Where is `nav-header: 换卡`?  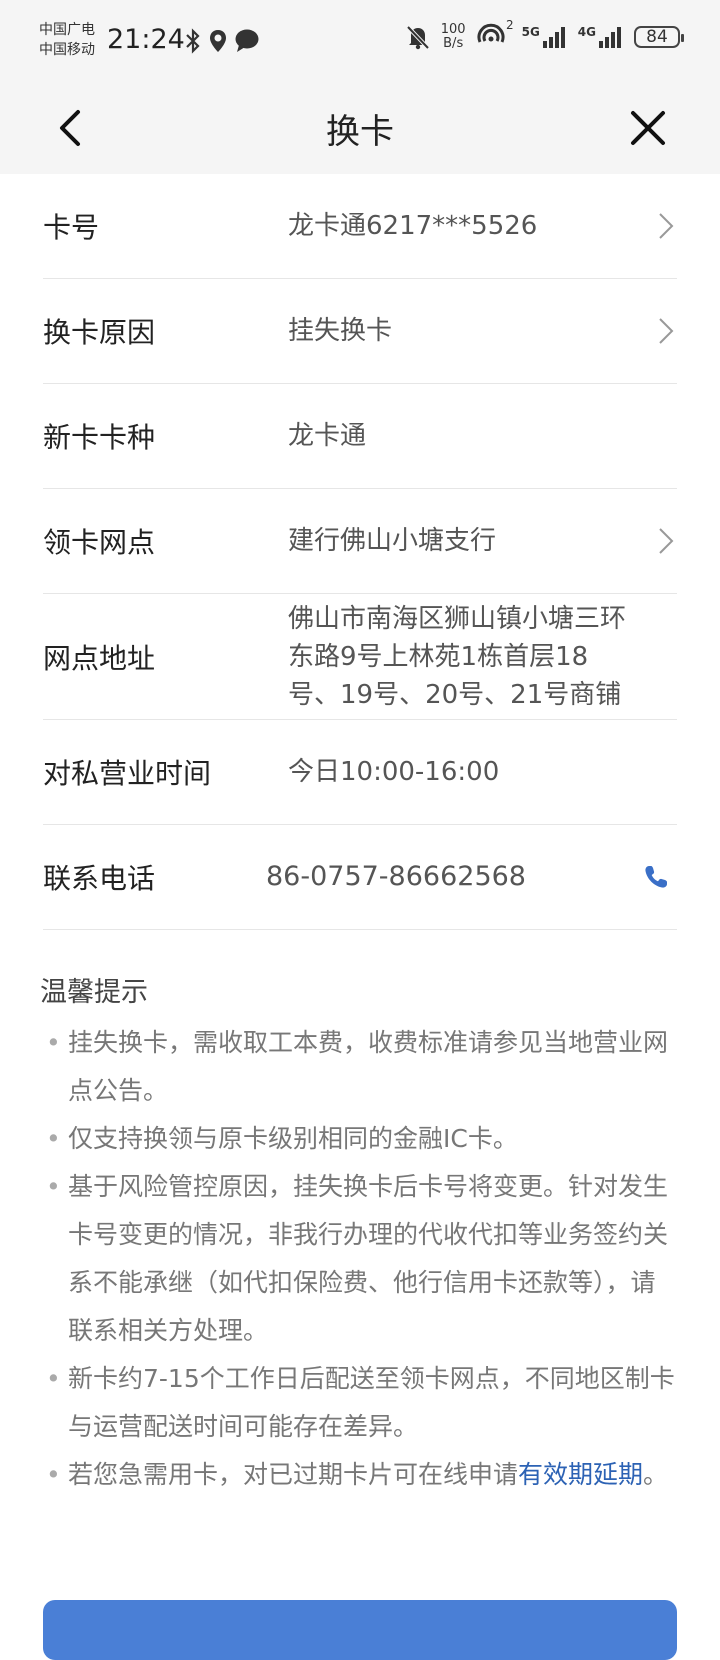 nav-header: 换卡 is located at coordinates (360, 129).